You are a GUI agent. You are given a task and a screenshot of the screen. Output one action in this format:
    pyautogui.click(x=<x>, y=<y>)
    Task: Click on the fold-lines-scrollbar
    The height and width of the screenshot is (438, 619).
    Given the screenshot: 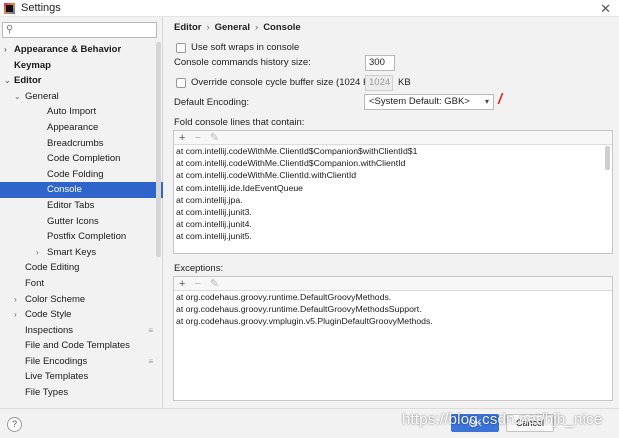 What is the action you would take?
    pyautogui.click(x=607, y=158)
    